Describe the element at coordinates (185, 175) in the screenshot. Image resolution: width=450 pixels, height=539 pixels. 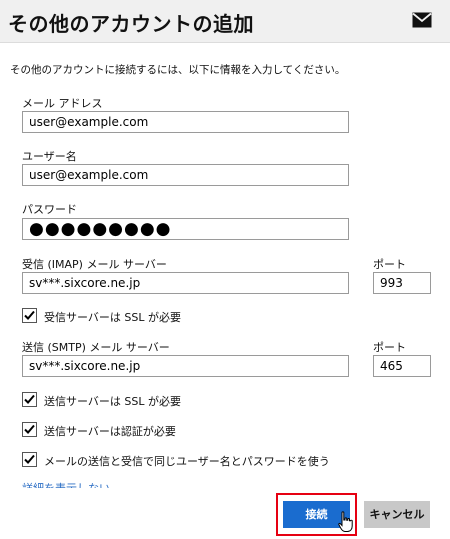
I see `username-field: user@example.com` at that location.